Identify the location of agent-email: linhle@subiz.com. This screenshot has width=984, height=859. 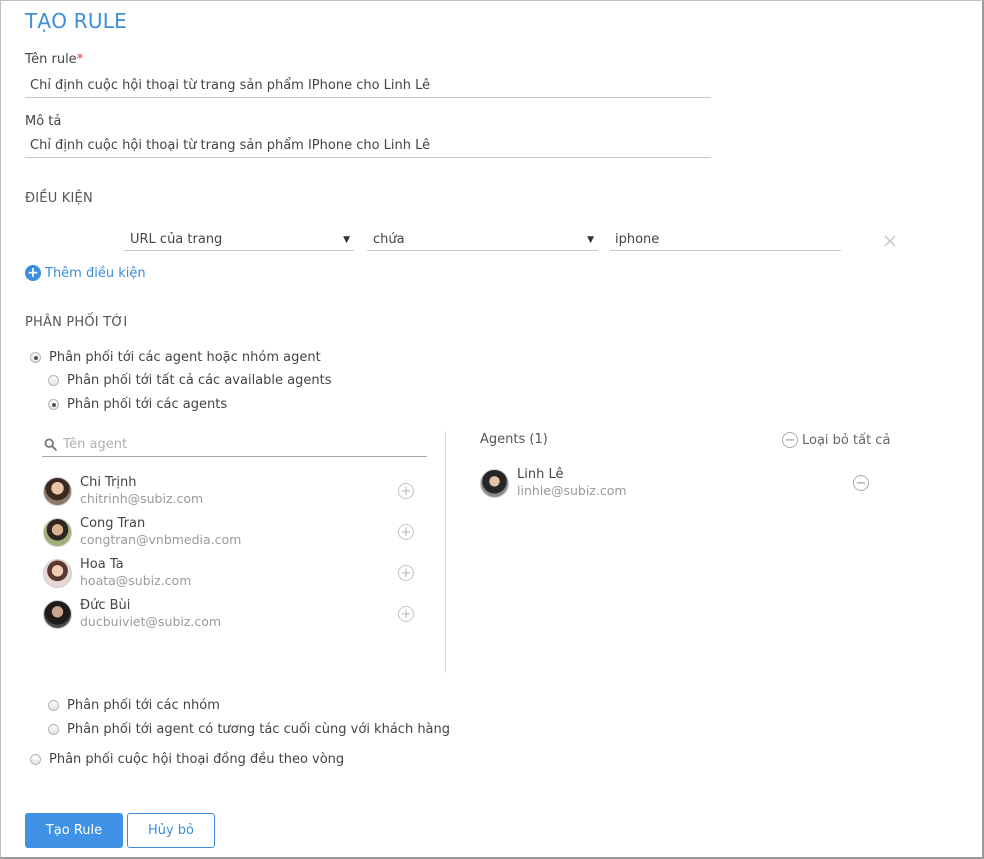
(572, 490).